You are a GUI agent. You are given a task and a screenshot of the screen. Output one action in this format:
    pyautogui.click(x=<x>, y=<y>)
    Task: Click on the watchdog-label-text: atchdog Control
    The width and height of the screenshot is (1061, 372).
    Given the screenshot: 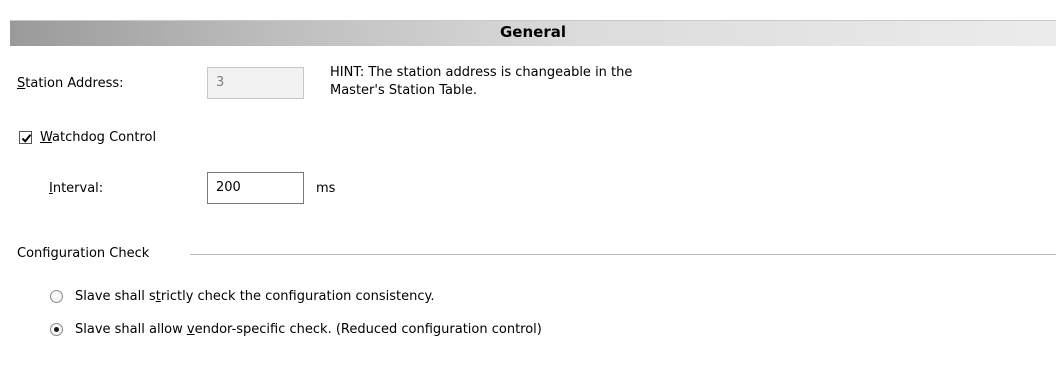 What is the action you would take?
    pyautogui.click(x=104, y=137)
    